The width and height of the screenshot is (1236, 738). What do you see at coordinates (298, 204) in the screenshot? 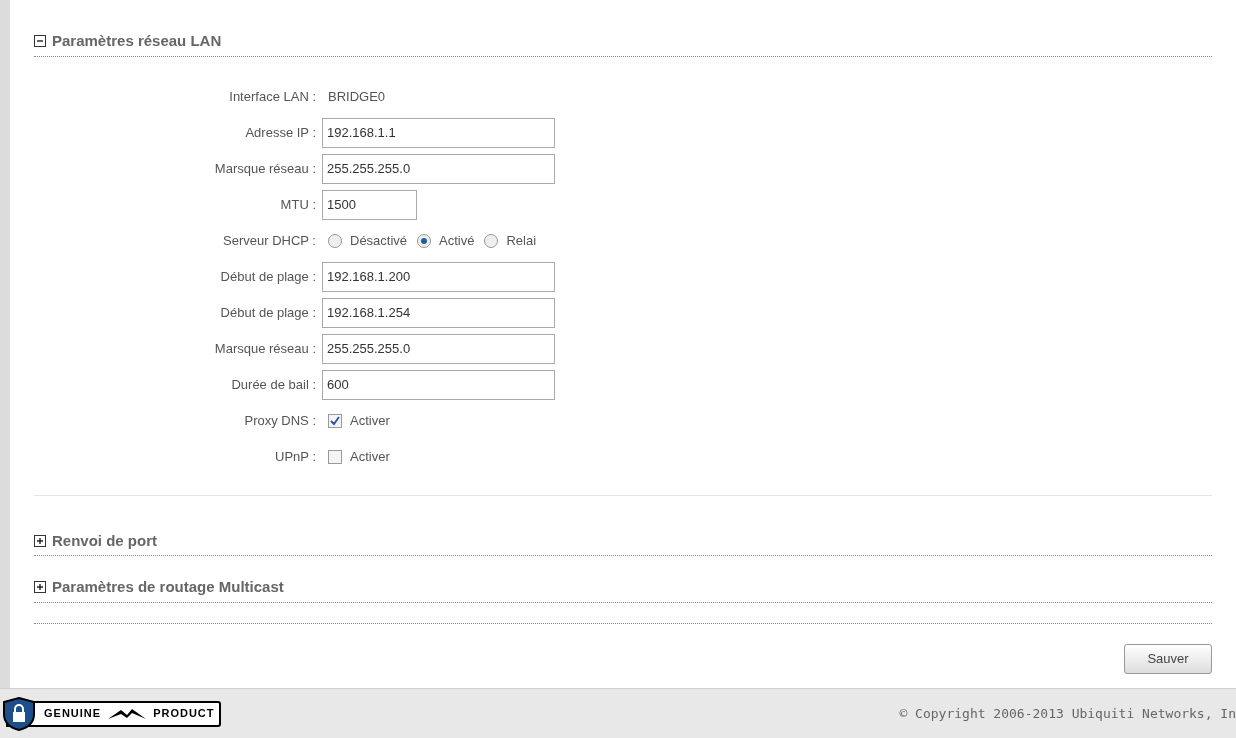
I see `field-label: MTU :` at bounding box center [298, 204].